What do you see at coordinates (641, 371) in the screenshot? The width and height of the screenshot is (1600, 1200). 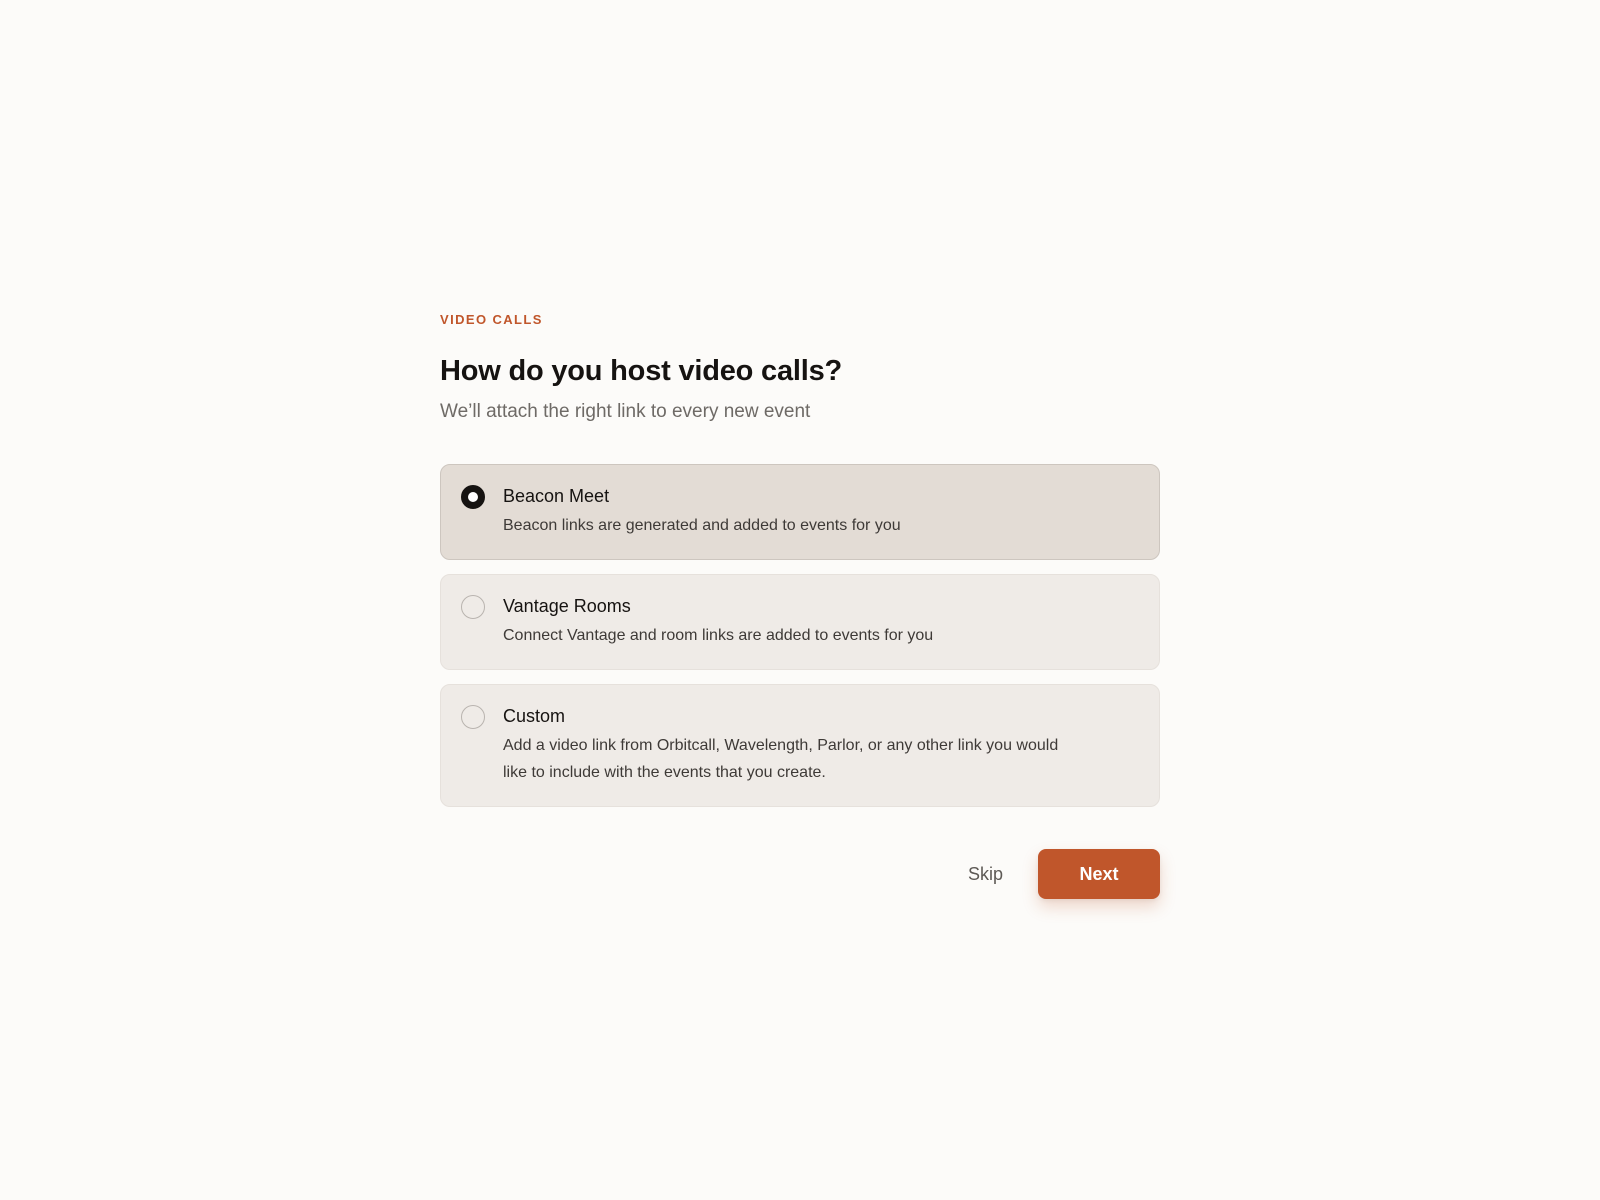 I see `page-title: How do you host video calls?` at bounding box center [641, 371].